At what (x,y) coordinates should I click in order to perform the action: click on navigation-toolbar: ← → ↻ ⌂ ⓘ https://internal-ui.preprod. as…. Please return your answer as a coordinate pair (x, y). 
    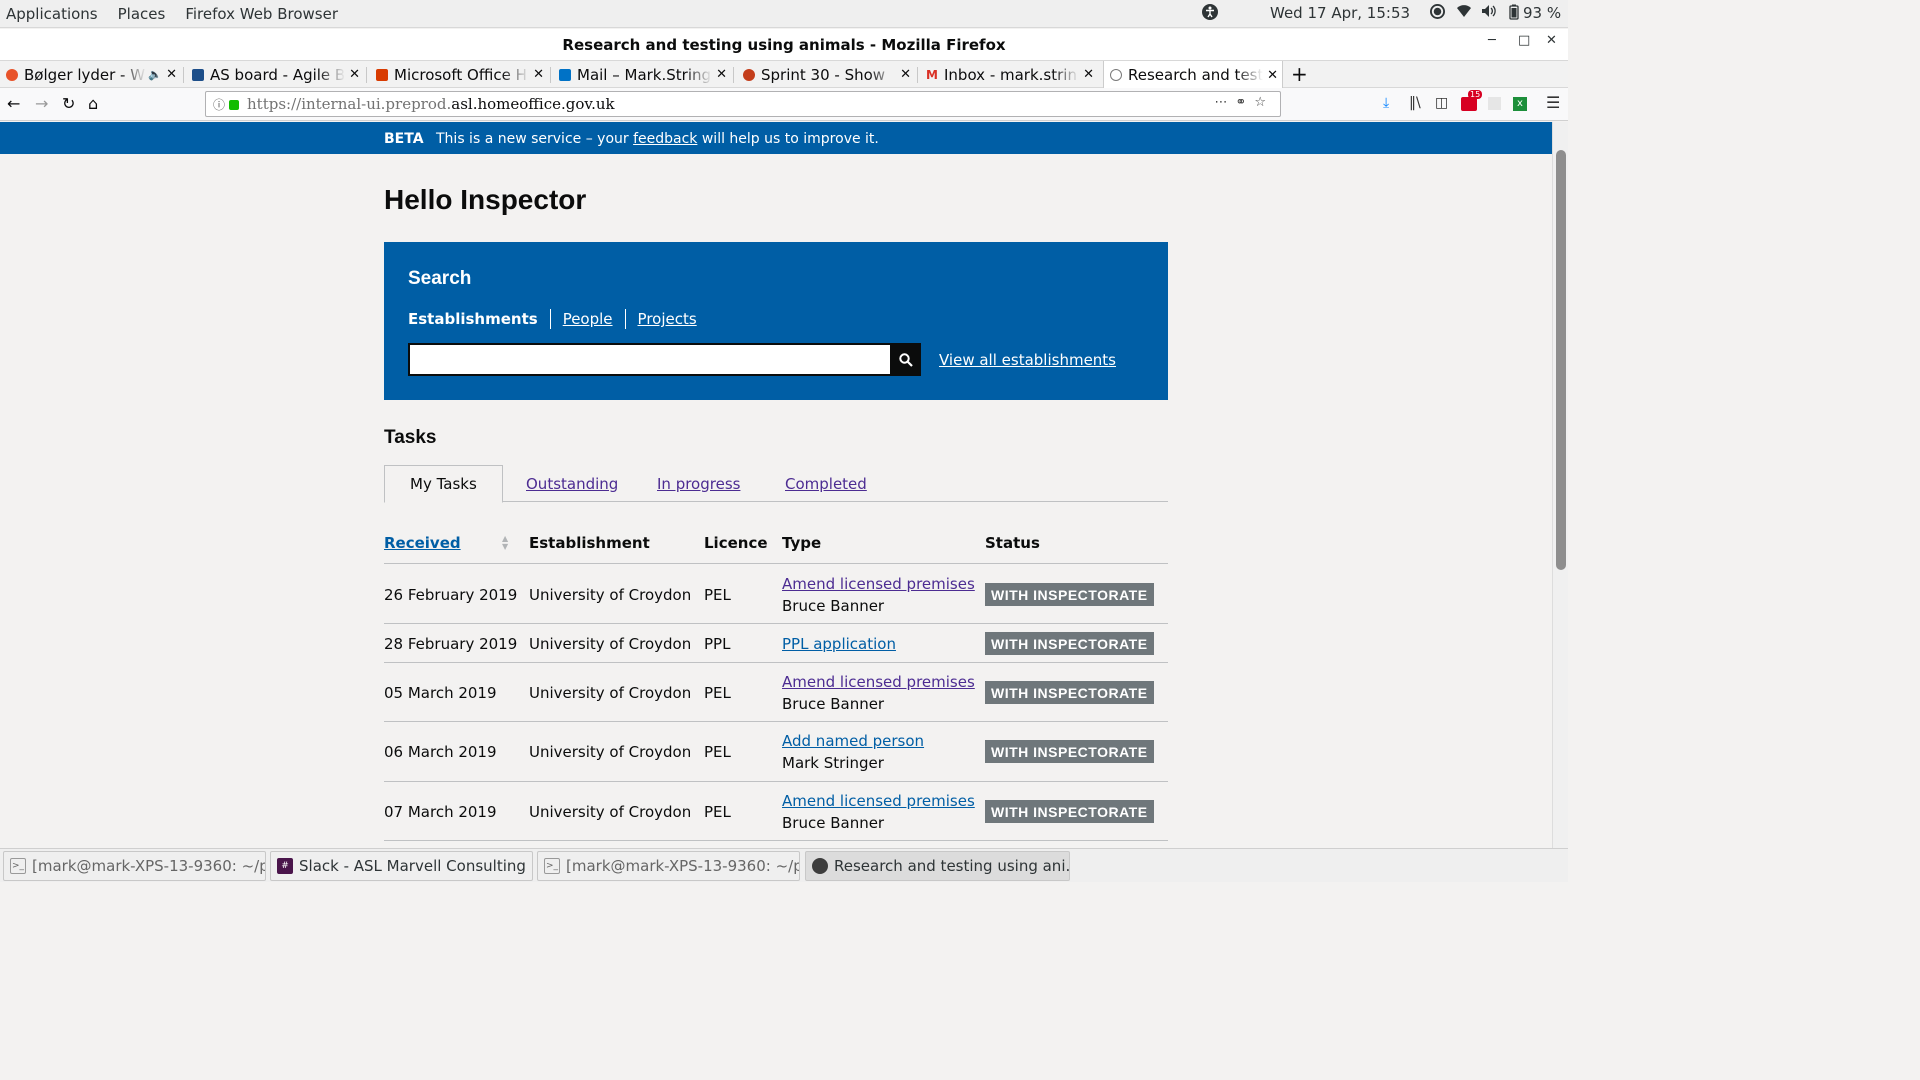
    Looking at the image, I should click on (784, 104).